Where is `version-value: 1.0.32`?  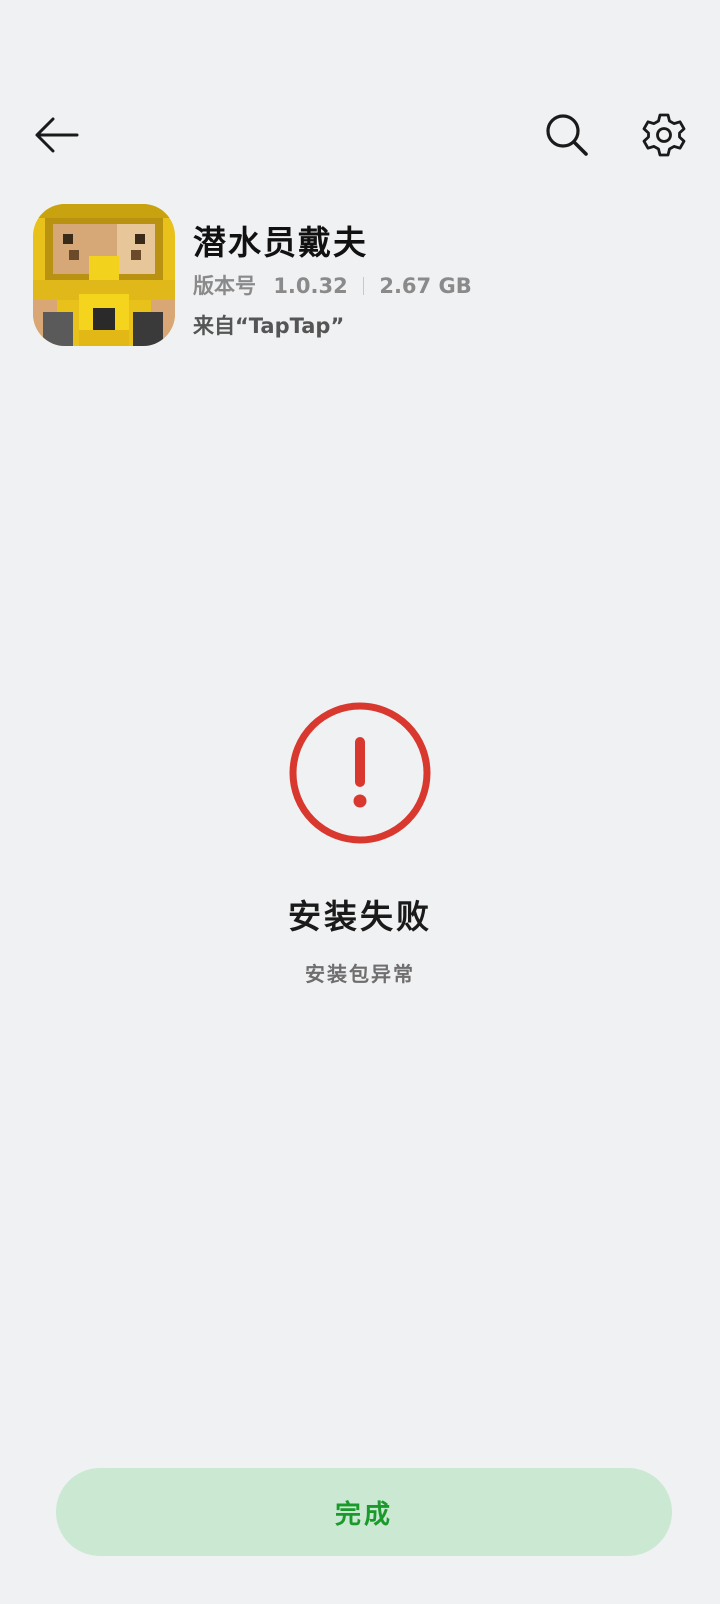 version-value: 1.0.32 is located at coordinates (310, 286).